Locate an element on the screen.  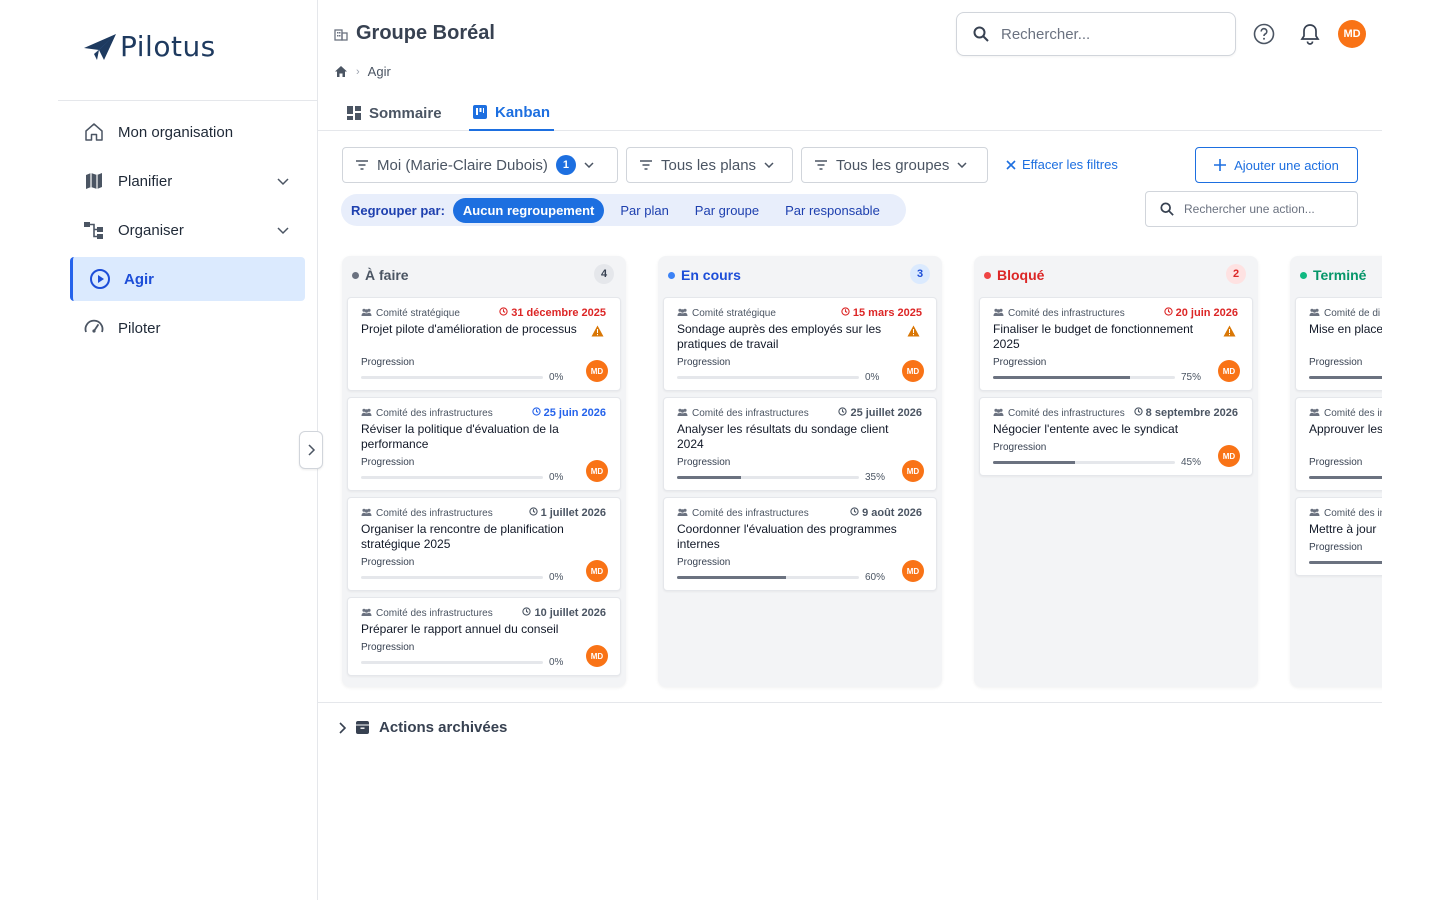
search-input is located at coordinates (1111, 34).